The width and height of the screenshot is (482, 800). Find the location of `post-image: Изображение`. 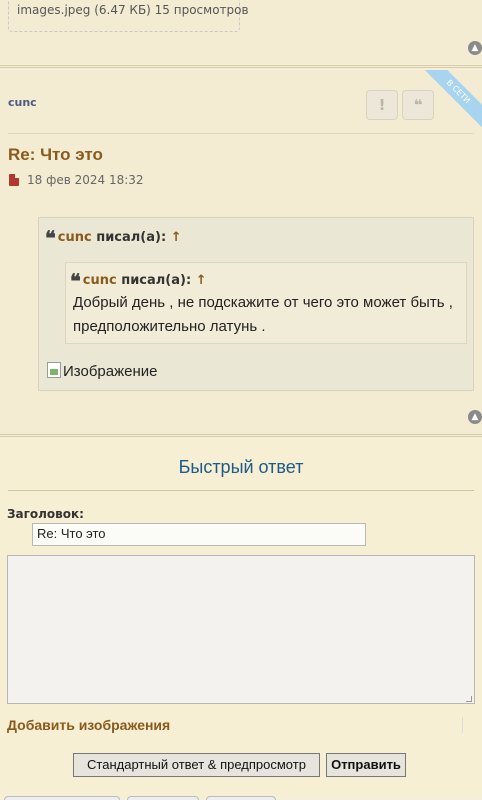

post-image: Изображение is located at coordinates (102, 371).